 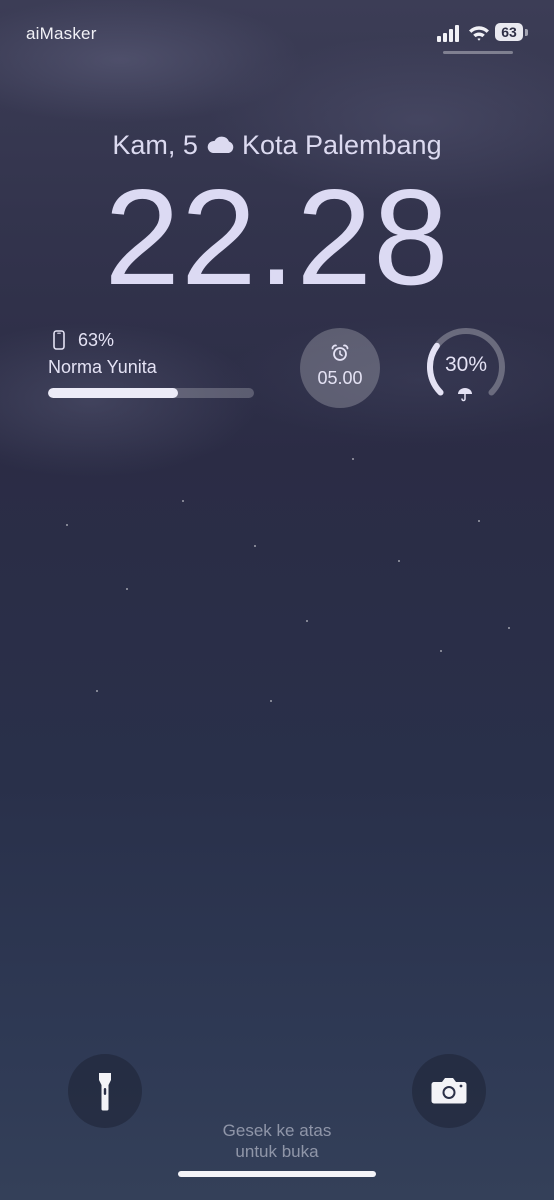 I want to click on date-weather-line: Kam, 5 Kota Palembang, so click(x=277, y=145).